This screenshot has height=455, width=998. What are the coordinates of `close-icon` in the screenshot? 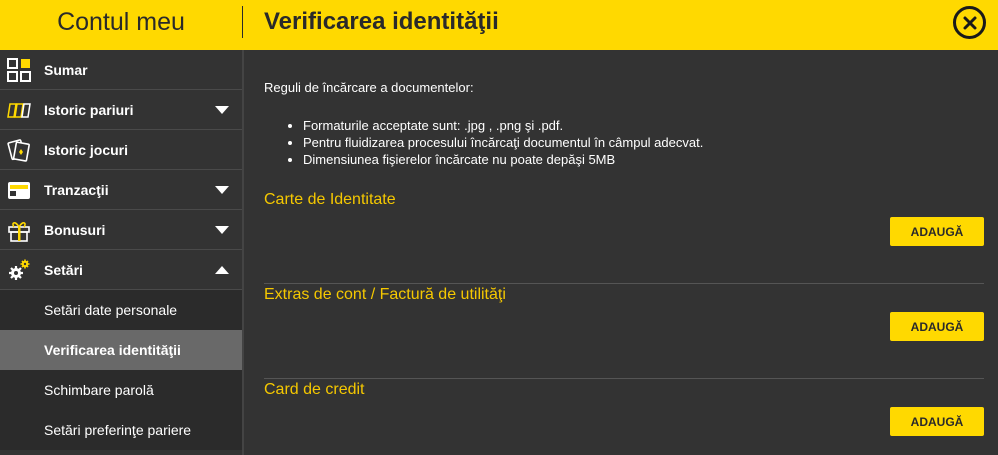 It's located at (969, 22).